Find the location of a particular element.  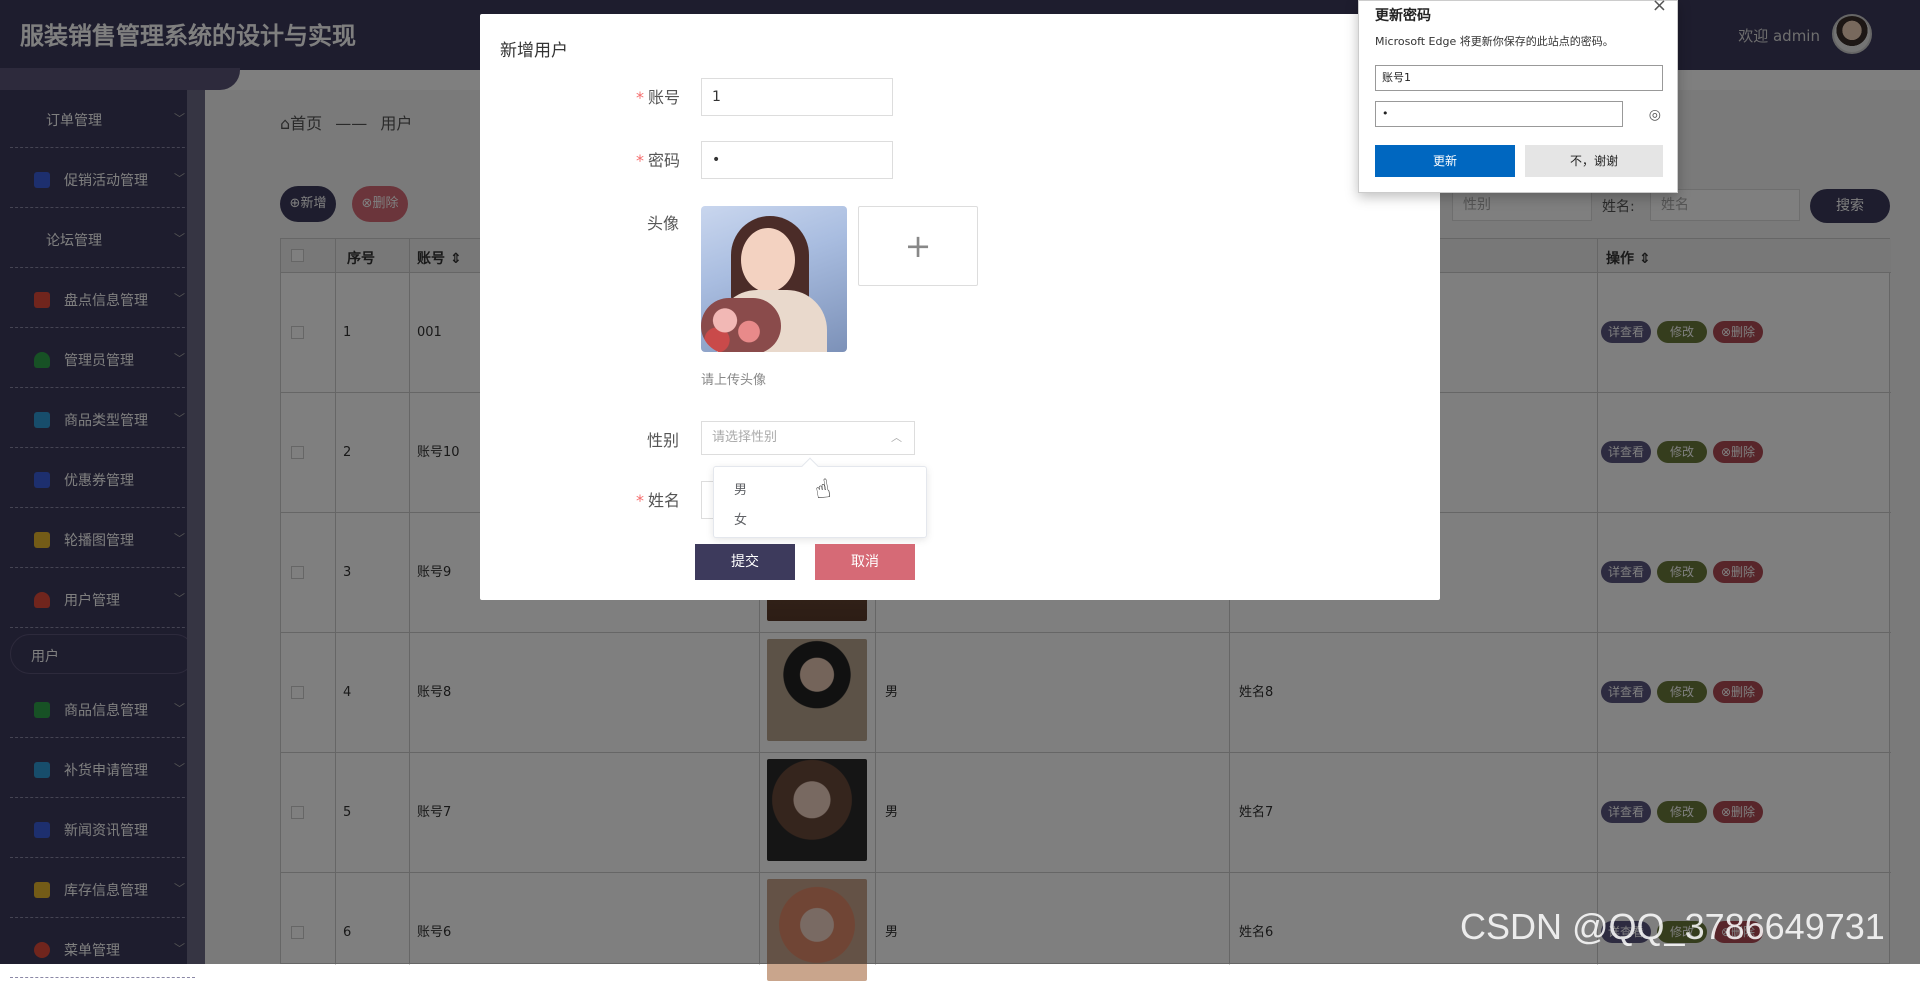

avatar-label: 头像 is located at coordinates (663, 223).